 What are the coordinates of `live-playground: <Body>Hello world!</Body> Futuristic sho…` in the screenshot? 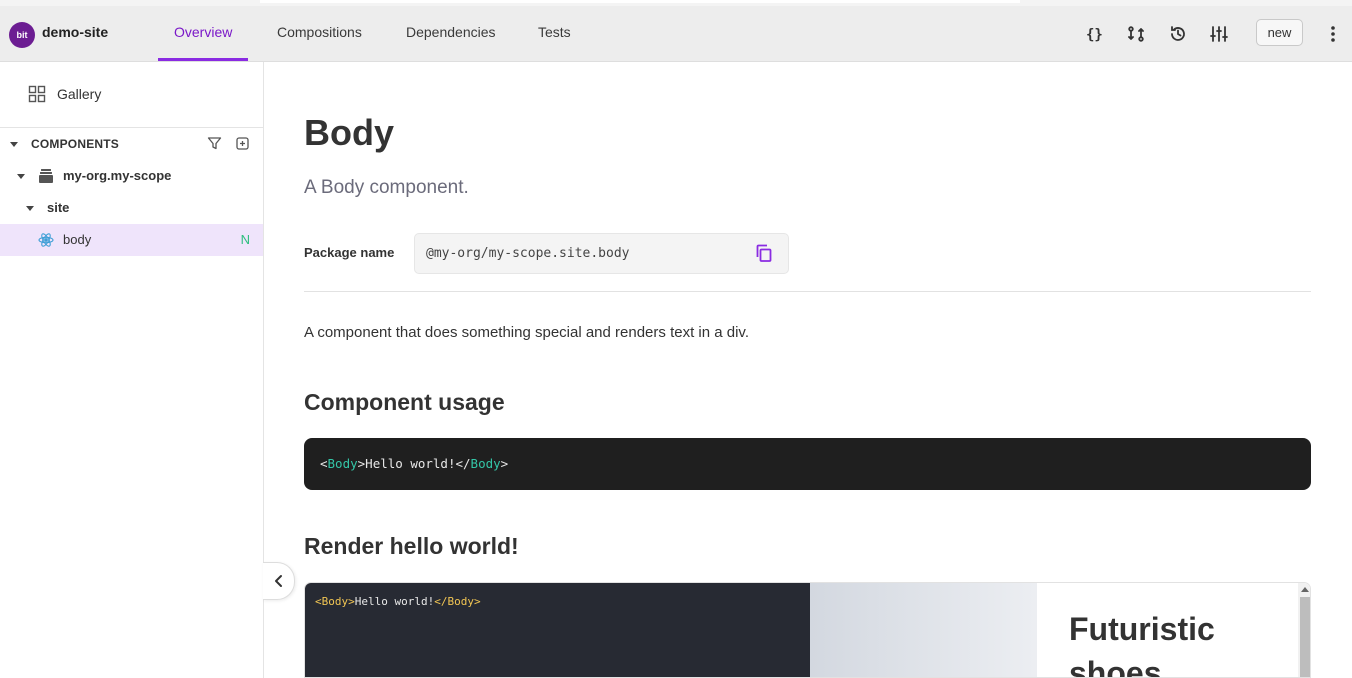 It's located at (807, 630).